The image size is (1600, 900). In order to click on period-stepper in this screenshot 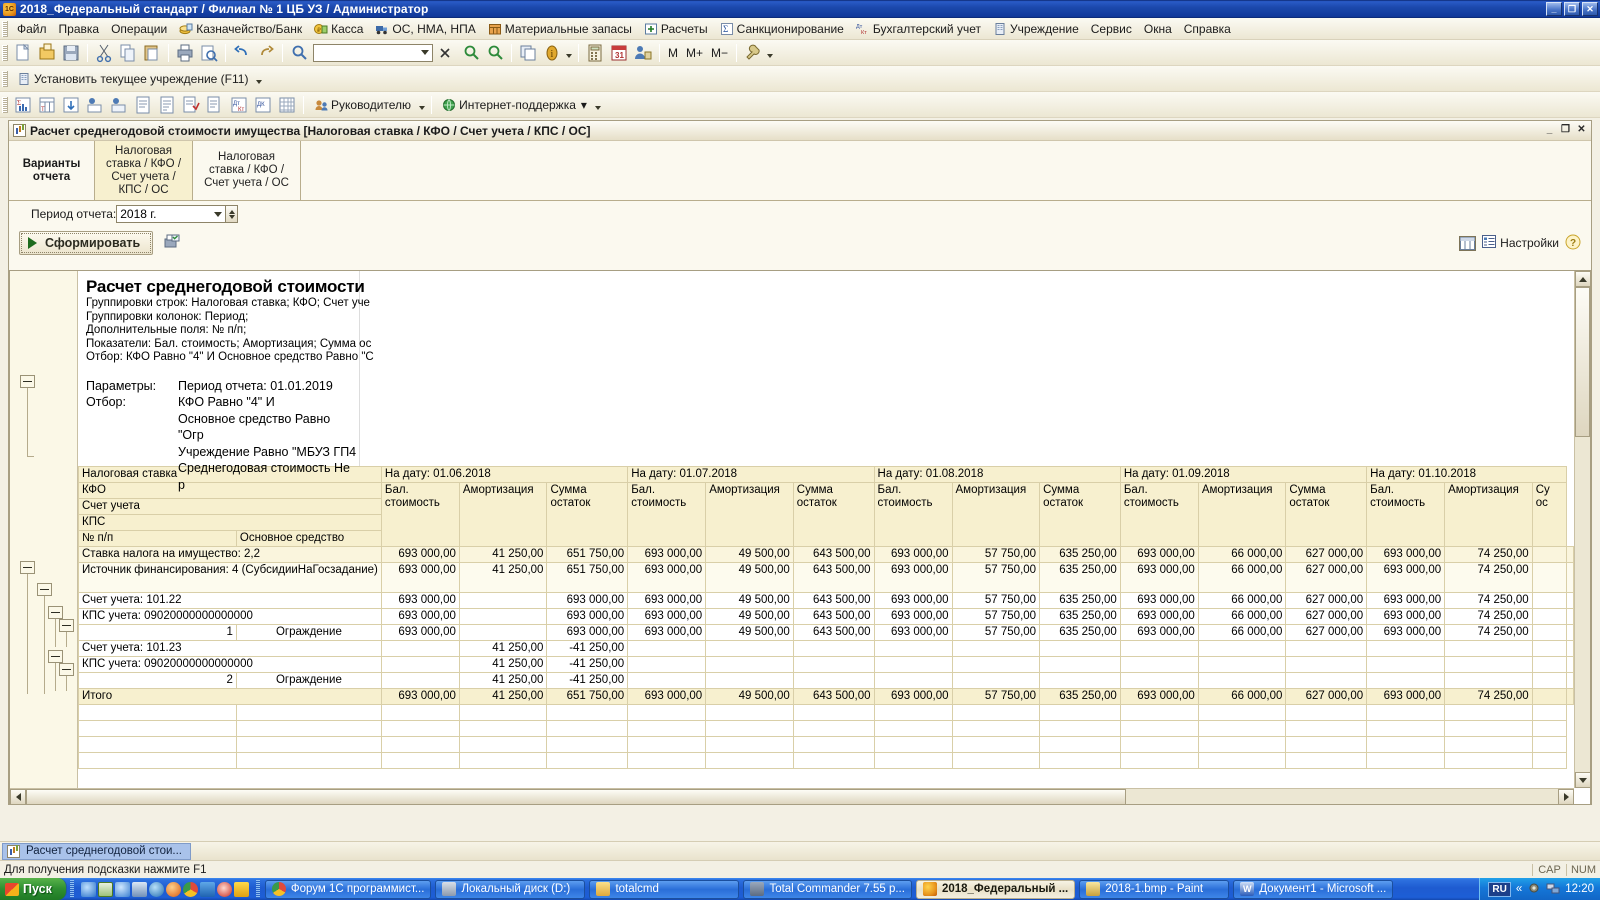, I will do `click(232, 214)`.